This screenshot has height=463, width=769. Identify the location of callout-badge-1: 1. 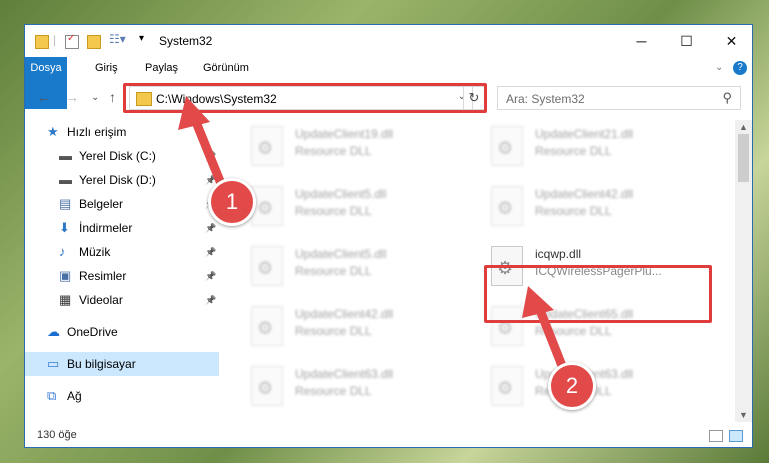
(232, 202).